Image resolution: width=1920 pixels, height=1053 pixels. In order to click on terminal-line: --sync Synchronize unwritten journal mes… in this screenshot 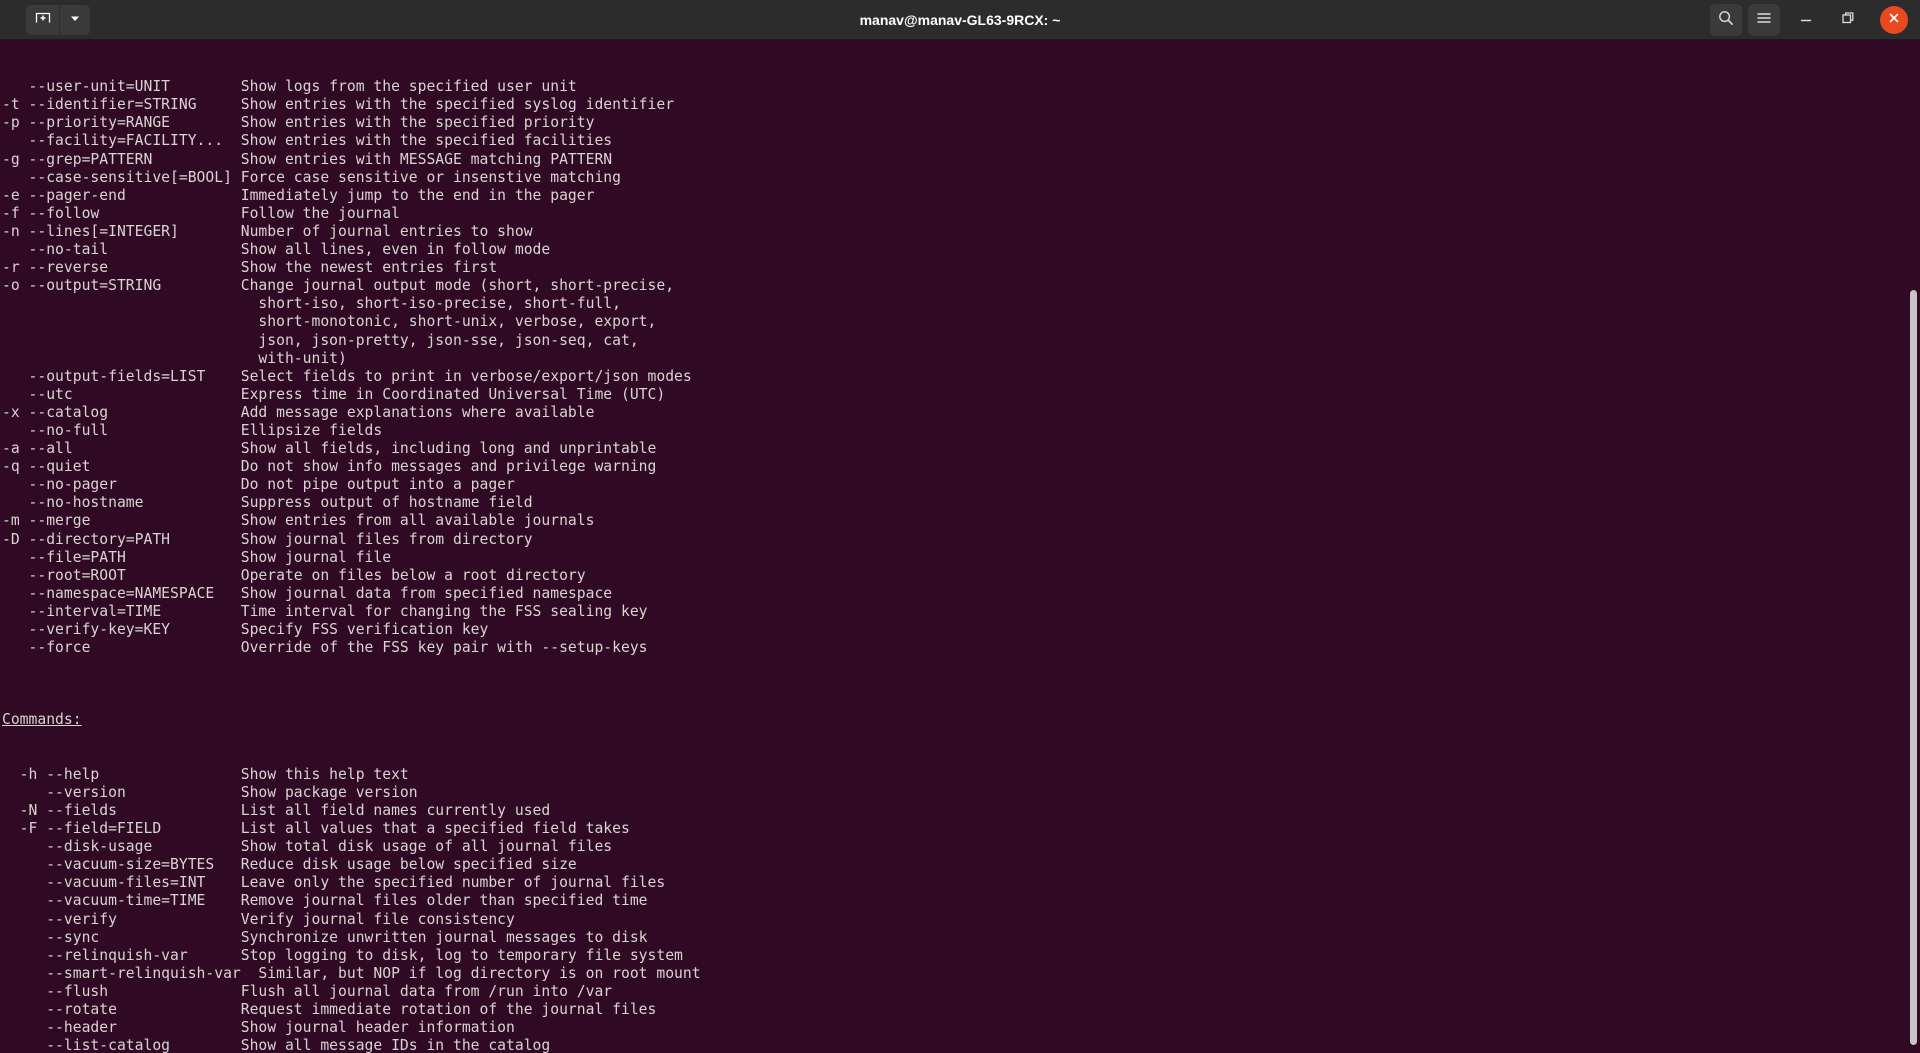, I will do `click(325, 937)`.